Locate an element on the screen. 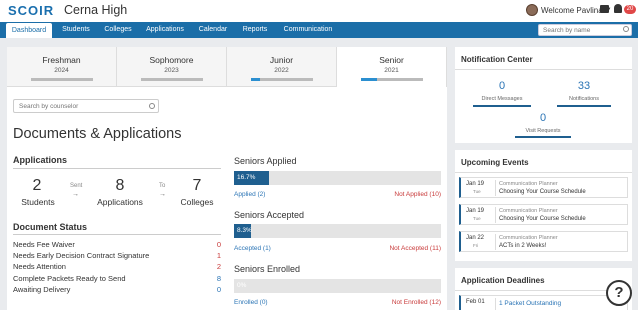  notifications-count: 33 is located at coordinates (584, 86).